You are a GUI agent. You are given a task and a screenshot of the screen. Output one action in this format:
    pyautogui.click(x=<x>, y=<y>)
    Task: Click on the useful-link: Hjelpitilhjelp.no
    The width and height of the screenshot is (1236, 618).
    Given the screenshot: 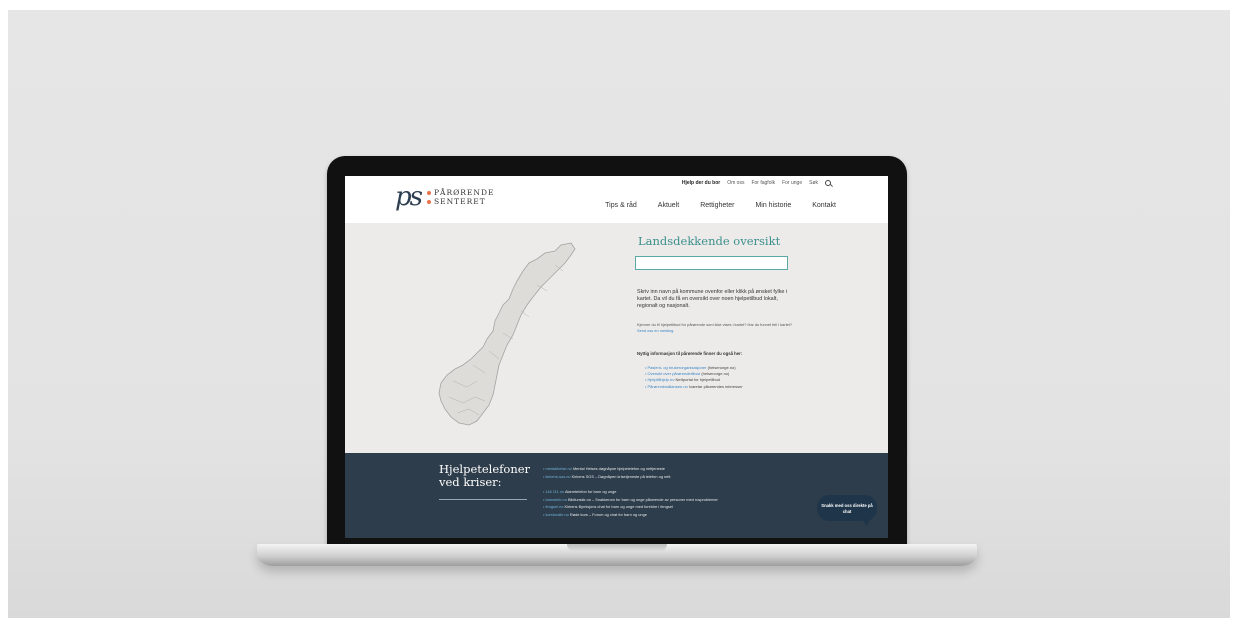 What is the action you would take?
    pyautogui.click(x=661, y=379)
    